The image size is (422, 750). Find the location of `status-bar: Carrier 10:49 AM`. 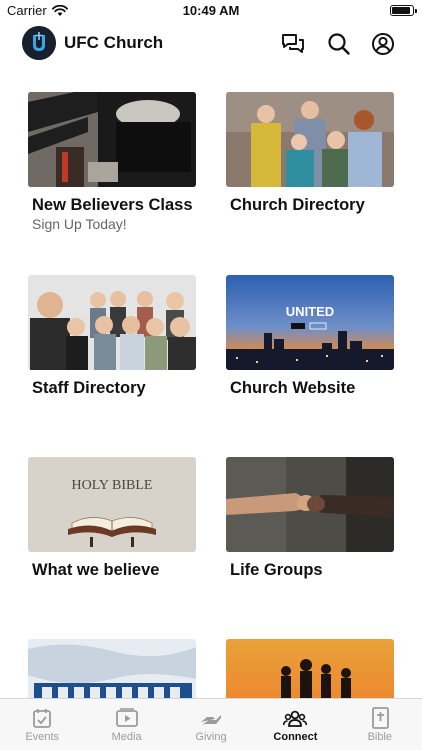

status-bar: Carrier 10:49 AM is located at coordinates (211, 11).